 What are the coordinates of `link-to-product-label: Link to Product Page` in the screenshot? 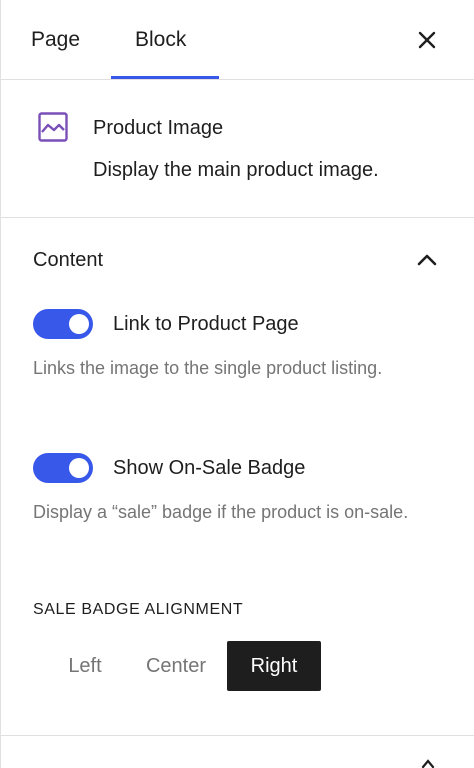 It's located at (206, 324).